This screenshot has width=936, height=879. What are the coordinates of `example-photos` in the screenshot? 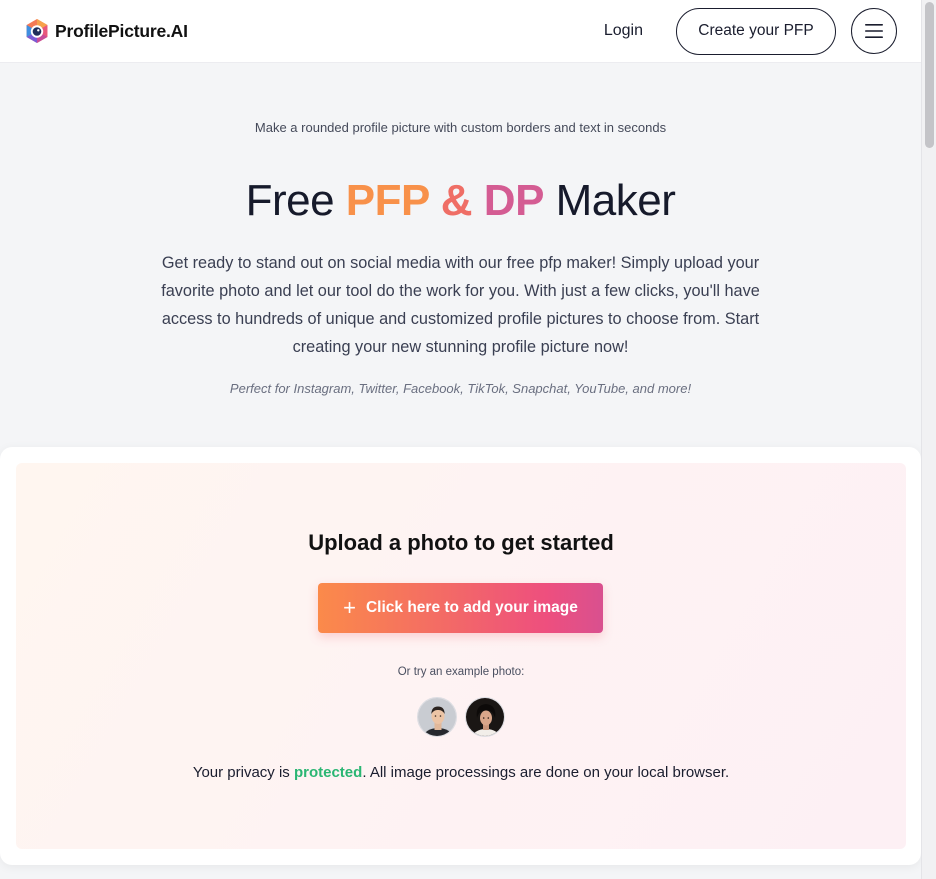 It's located at (461, 717).